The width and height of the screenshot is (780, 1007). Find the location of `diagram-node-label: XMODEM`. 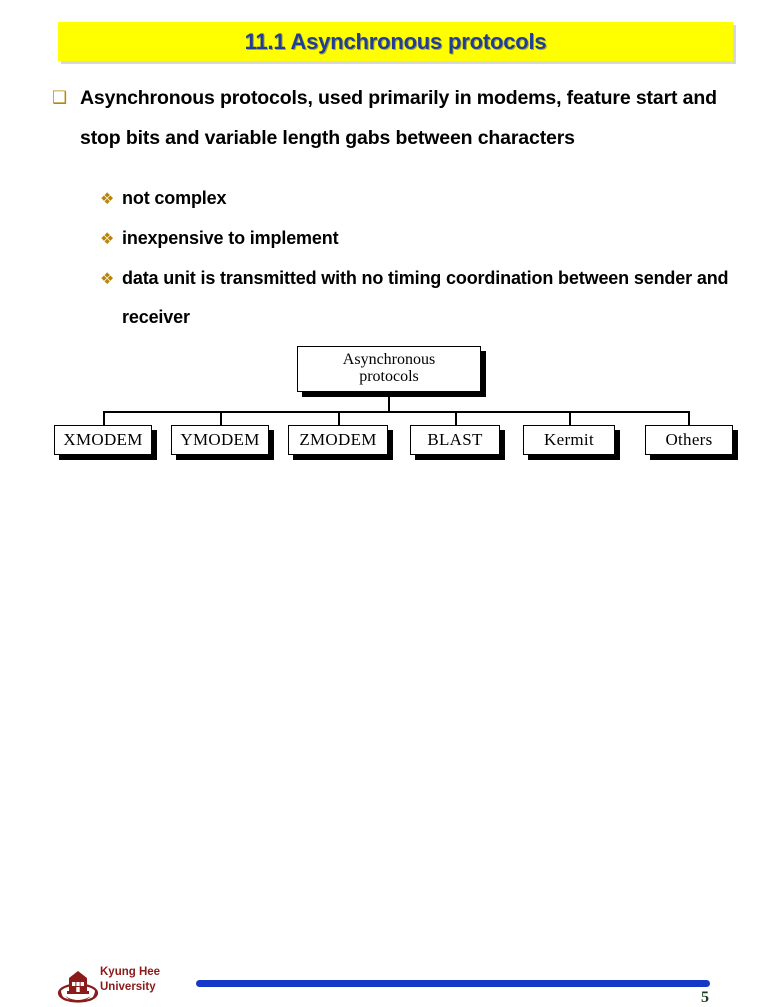

diagram-node-label: XMODEM is located at coordinates (103, 440).